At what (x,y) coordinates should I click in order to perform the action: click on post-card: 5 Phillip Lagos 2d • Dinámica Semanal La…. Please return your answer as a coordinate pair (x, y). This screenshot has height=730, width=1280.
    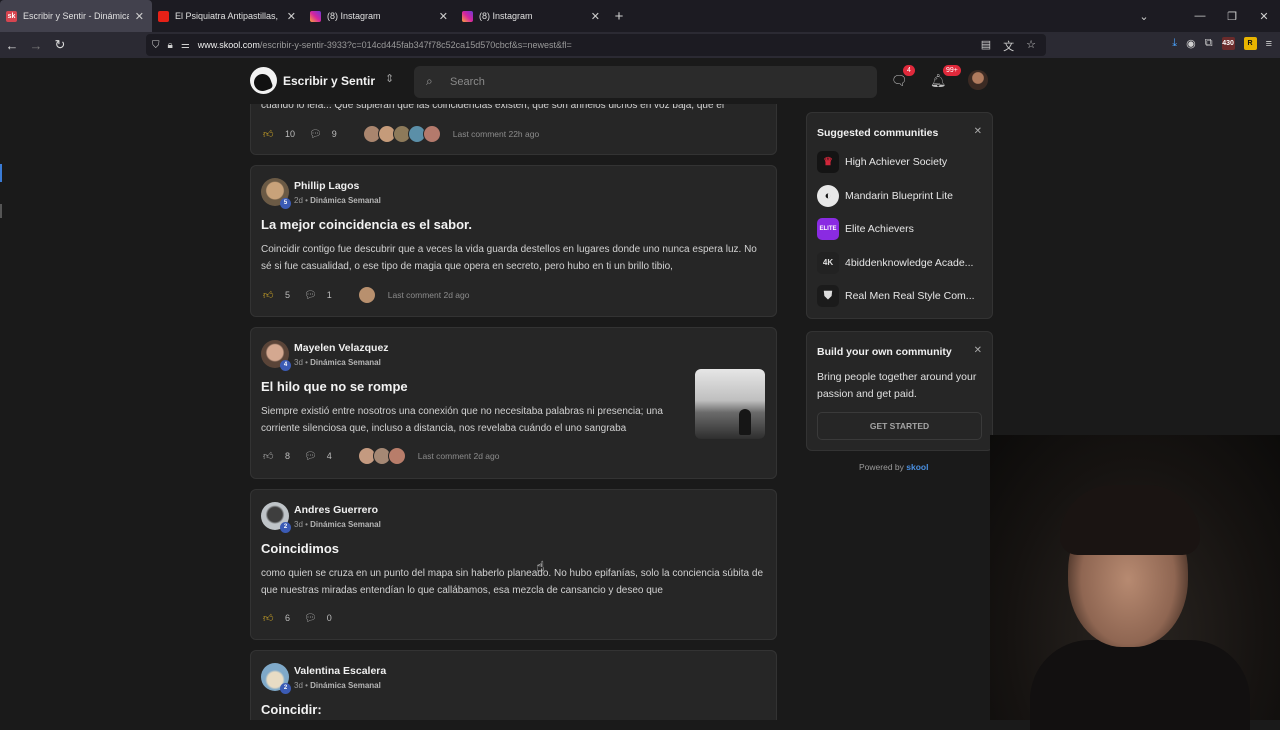
    Looking at the image, I should click on (513, 241).